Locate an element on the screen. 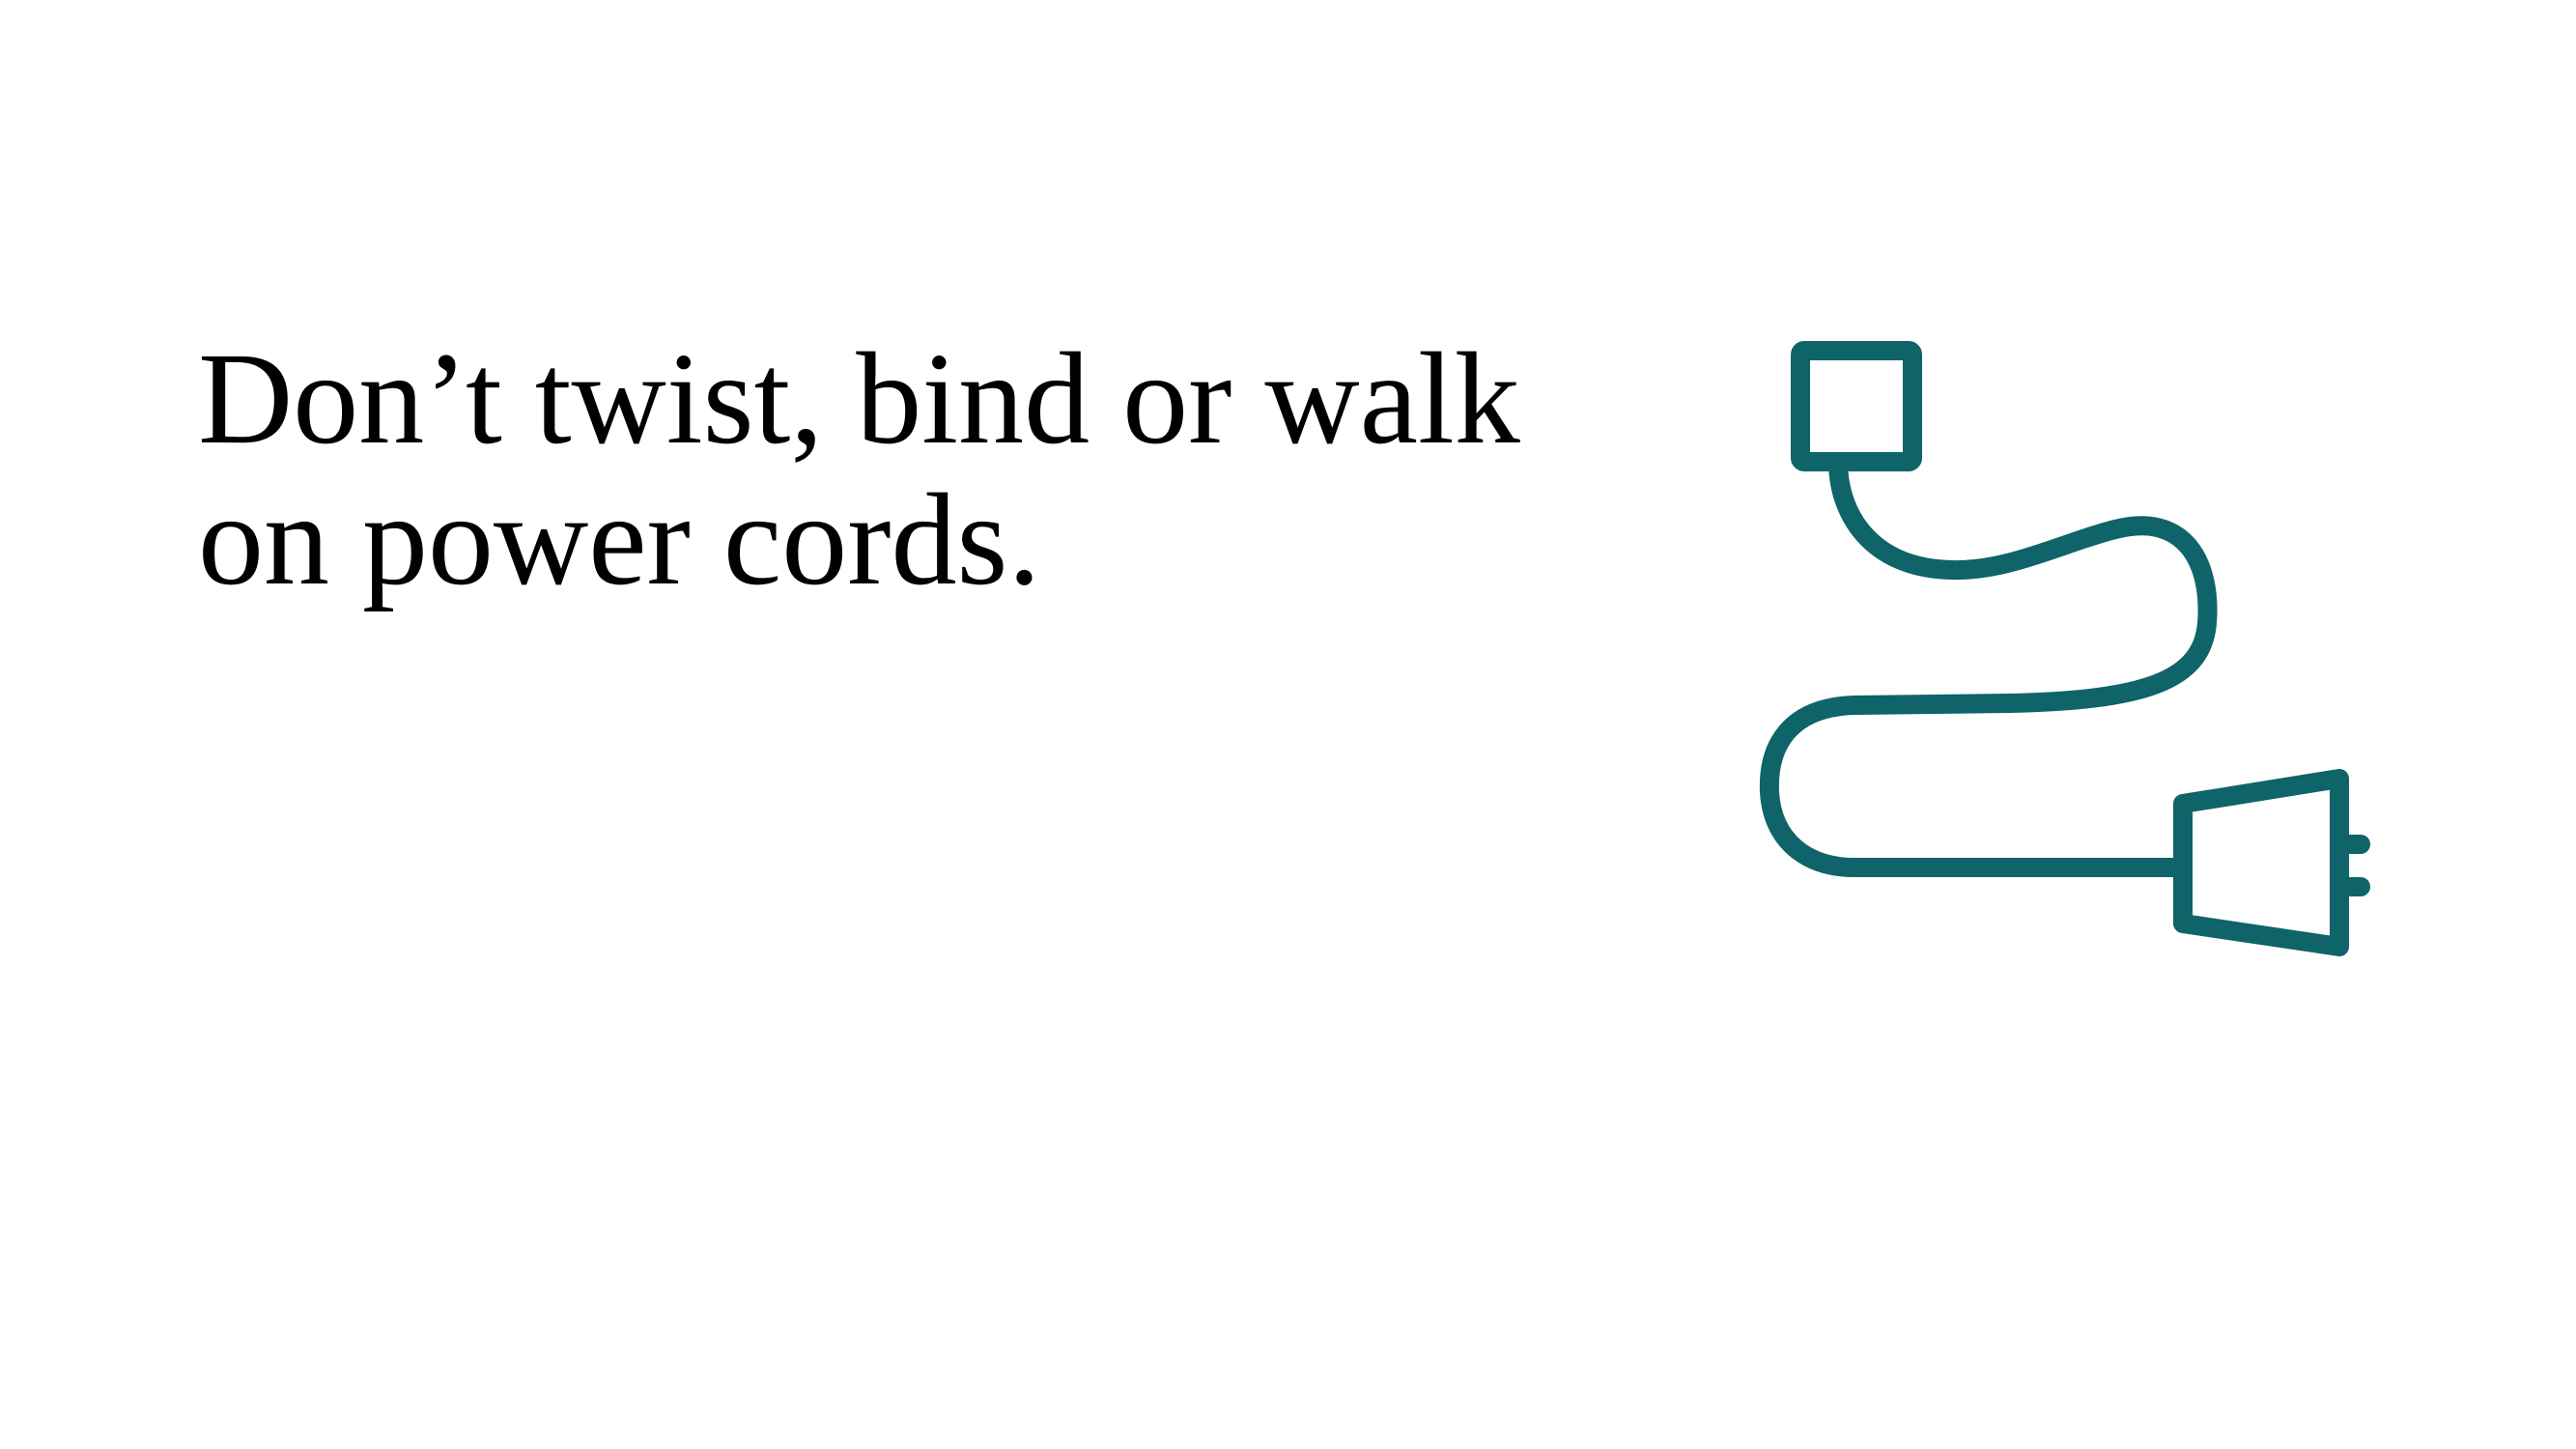 The image size is (2576, 1449). cord-cable is located at coordinates (1988, 664).